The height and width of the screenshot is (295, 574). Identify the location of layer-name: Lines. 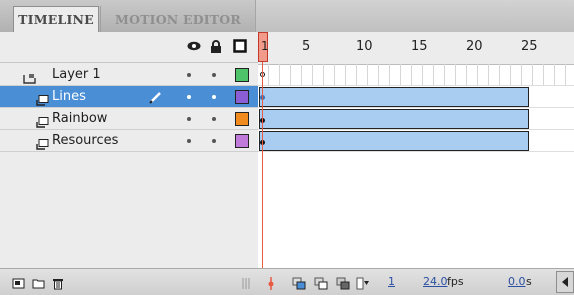
(69, 96).